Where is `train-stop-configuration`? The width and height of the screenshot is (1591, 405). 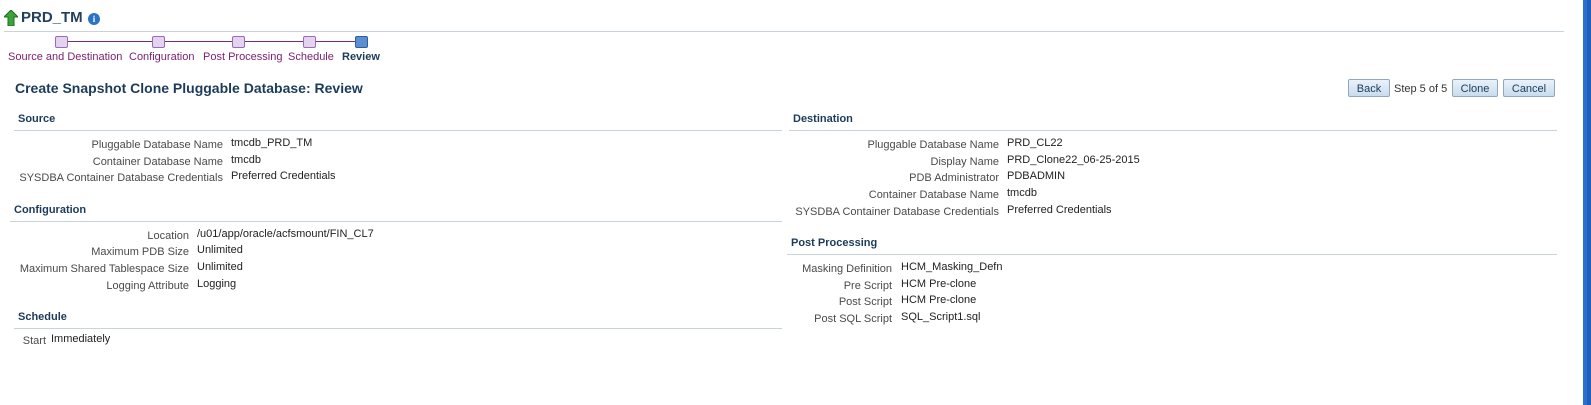 train-stop-configuration is located at coordinates (158, 42).